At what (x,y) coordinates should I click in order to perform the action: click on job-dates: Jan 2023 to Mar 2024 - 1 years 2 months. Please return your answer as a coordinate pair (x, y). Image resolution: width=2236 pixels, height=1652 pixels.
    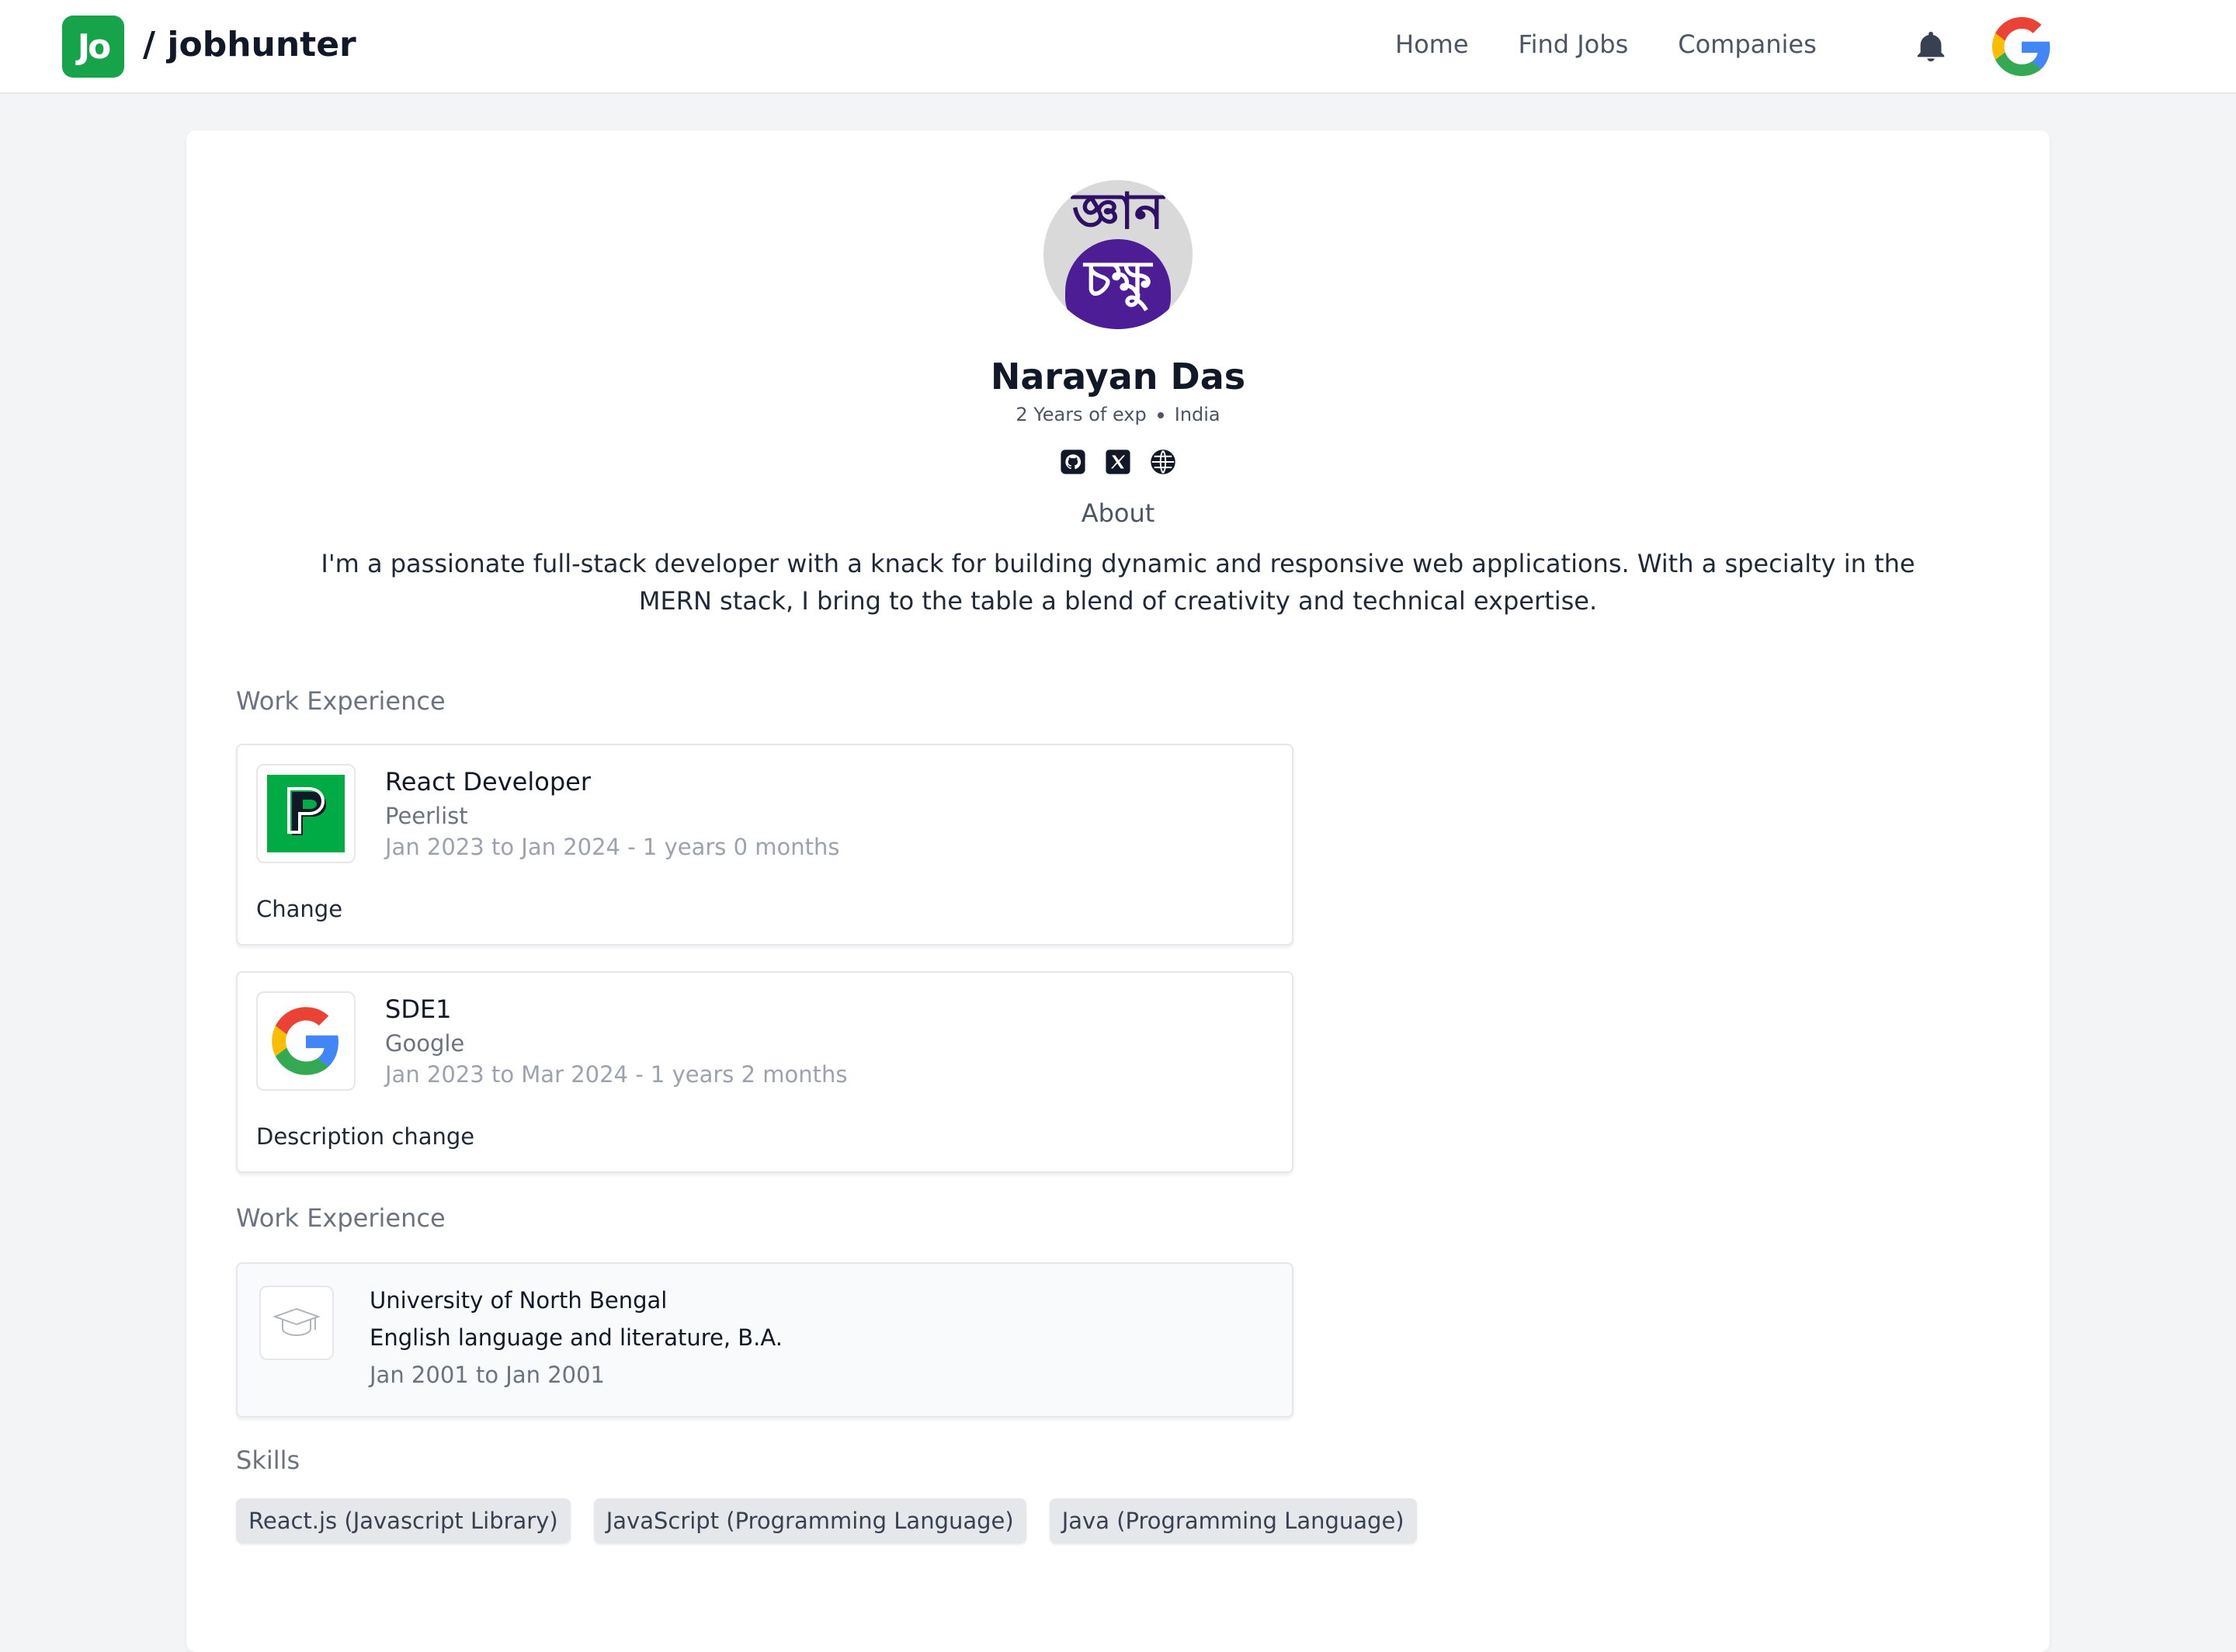
    Looking at the image, I should click on (617, 1074).